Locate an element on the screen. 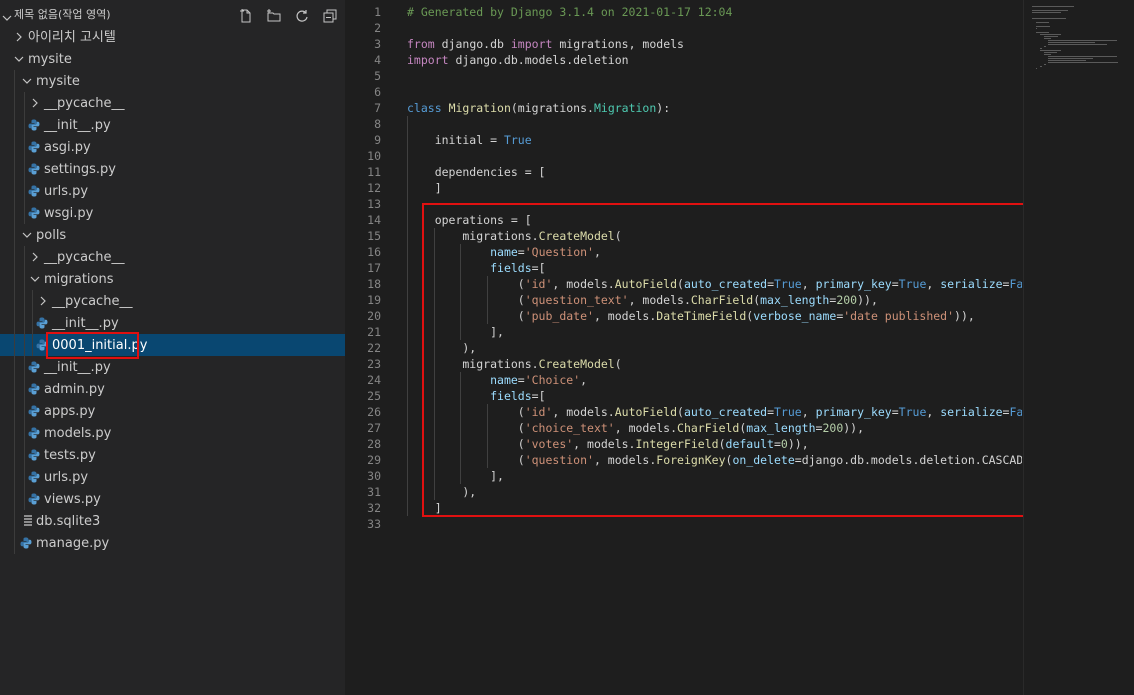 This screenshot has width=1134, height=695. line-number: 21 is located at coordinates (374, 332).